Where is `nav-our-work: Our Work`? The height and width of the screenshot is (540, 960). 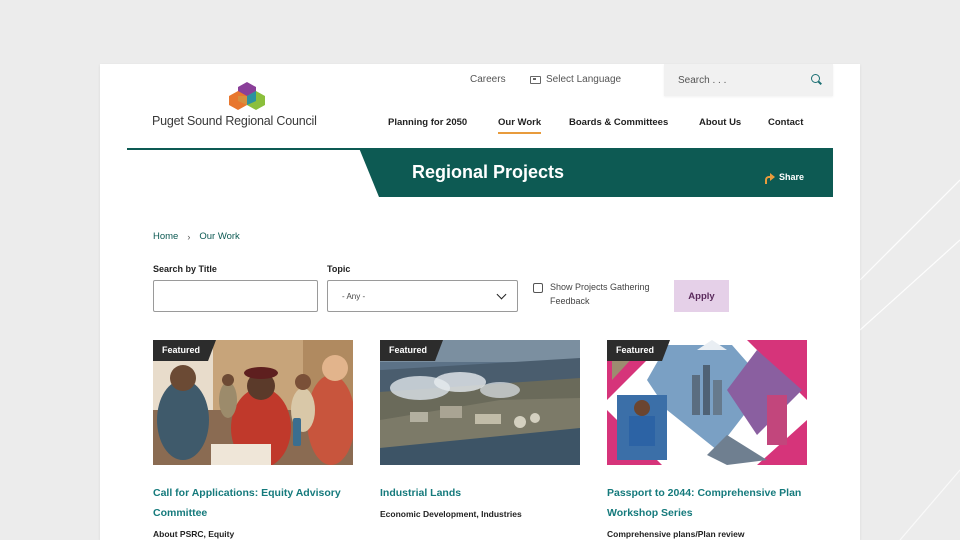
nav-our-work: Our Work is located at coordinates (520, 125).